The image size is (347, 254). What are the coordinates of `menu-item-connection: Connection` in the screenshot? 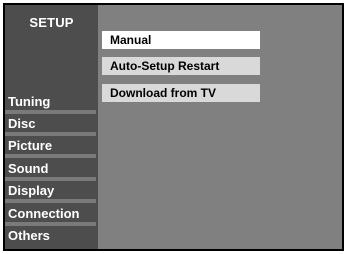 It's located at (50, 216).